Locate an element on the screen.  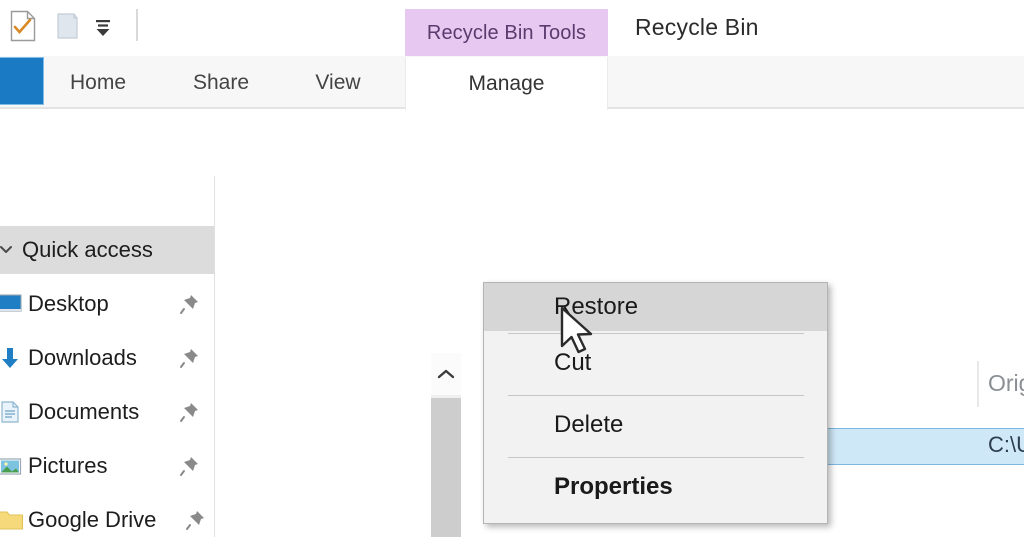
sidebar-item-label: Desktop is located at coordinates (68, 303).